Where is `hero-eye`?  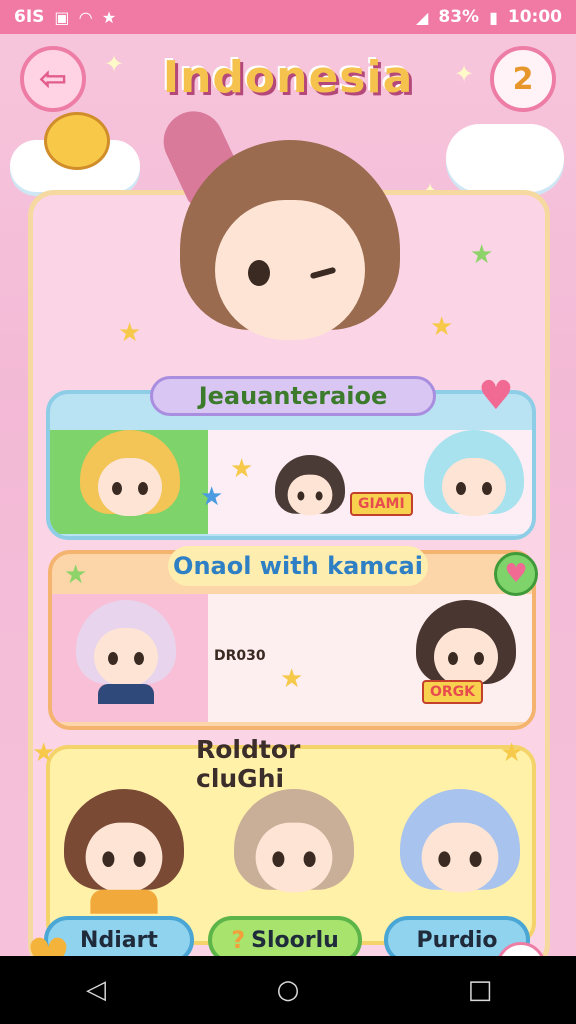 hero-eye is located at coordinates (259, 273).